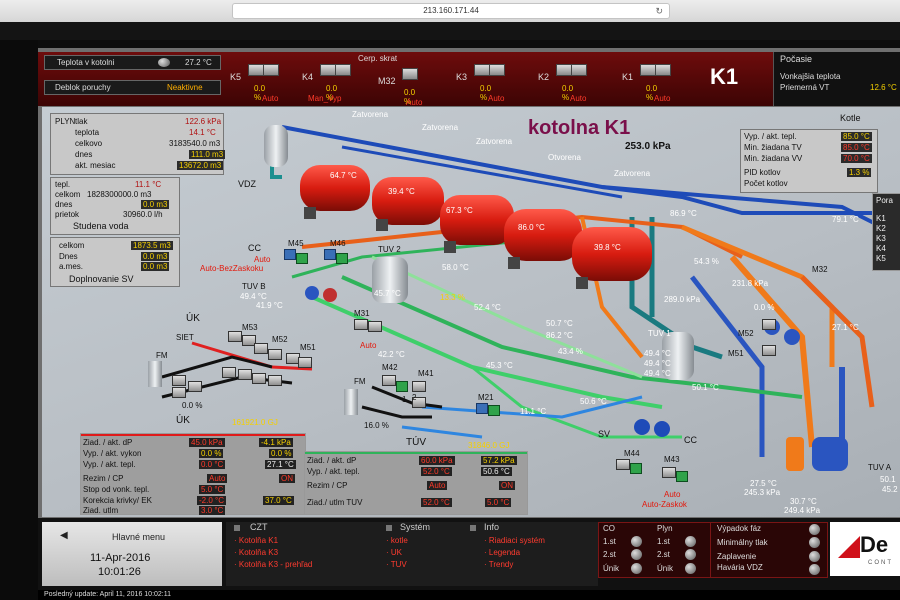  I want to click on menu-item-kotolna-k3: · Kotolňa K3, so click(256, 552).